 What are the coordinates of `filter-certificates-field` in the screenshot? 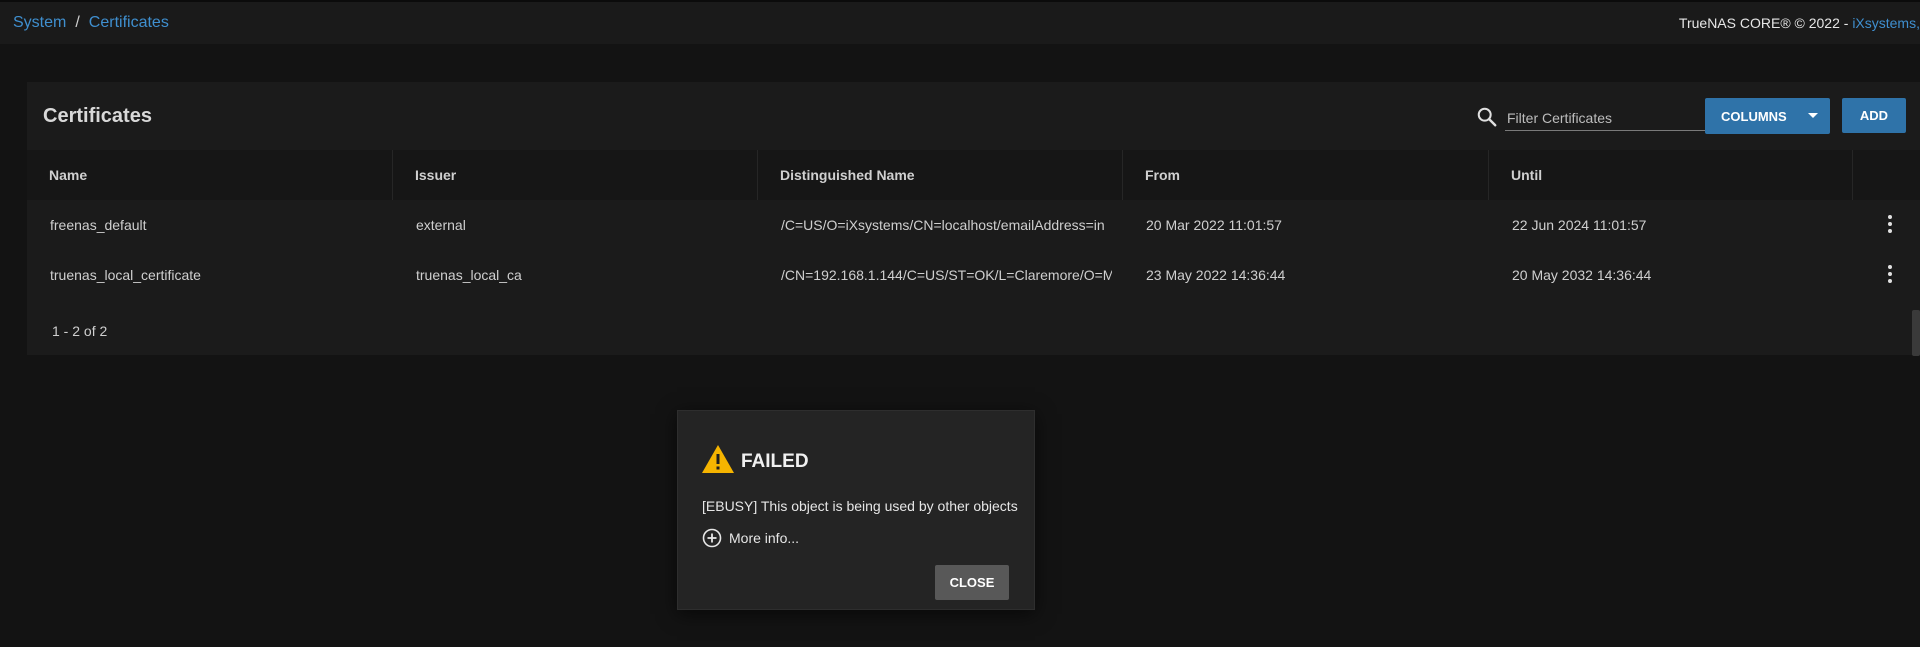 It's located at (1610, 118).